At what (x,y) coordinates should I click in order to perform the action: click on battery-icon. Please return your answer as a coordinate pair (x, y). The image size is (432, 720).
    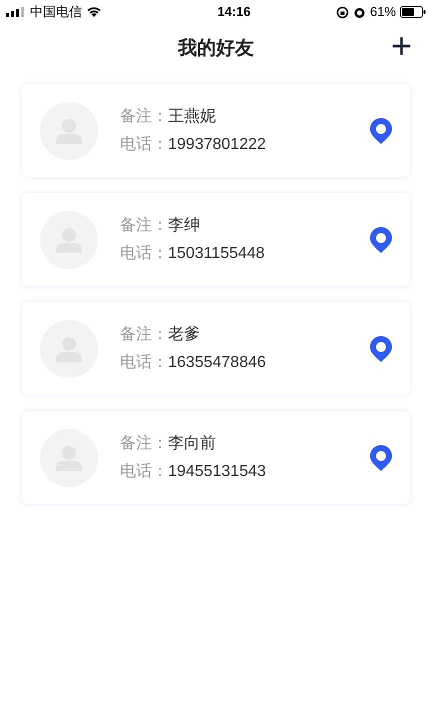
    Looking at the image, I should click on (413, 12).